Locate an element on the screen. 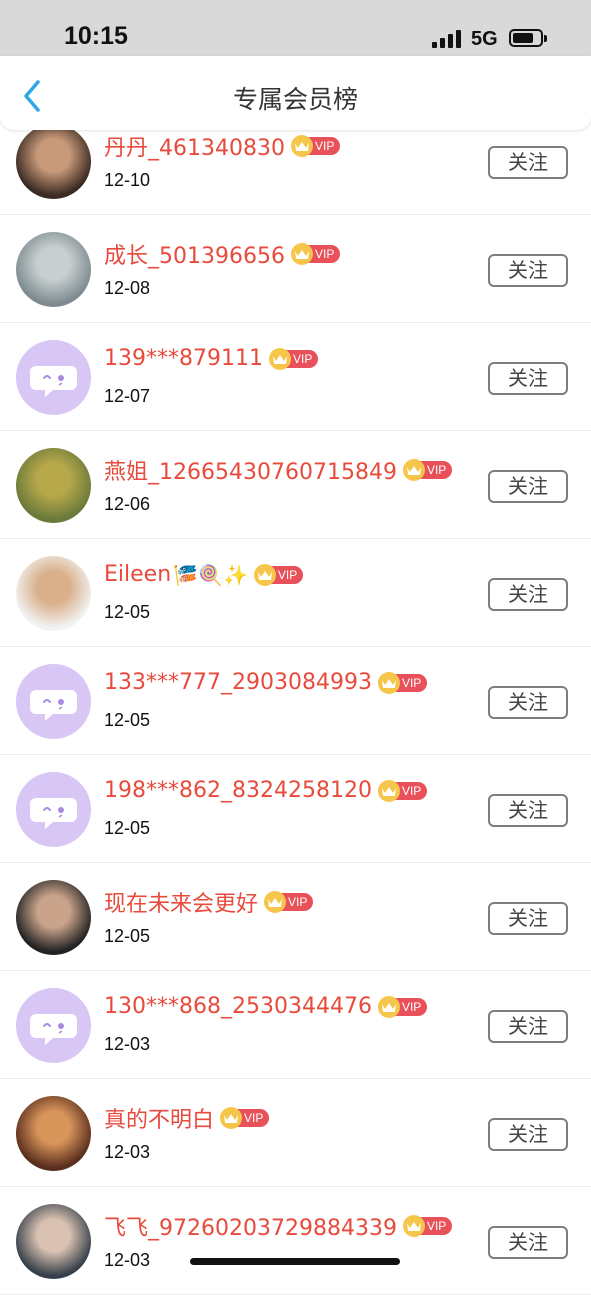  list-item: 真的不明白 VIP 12-03 关注 is located at coordinates (295, 1133).